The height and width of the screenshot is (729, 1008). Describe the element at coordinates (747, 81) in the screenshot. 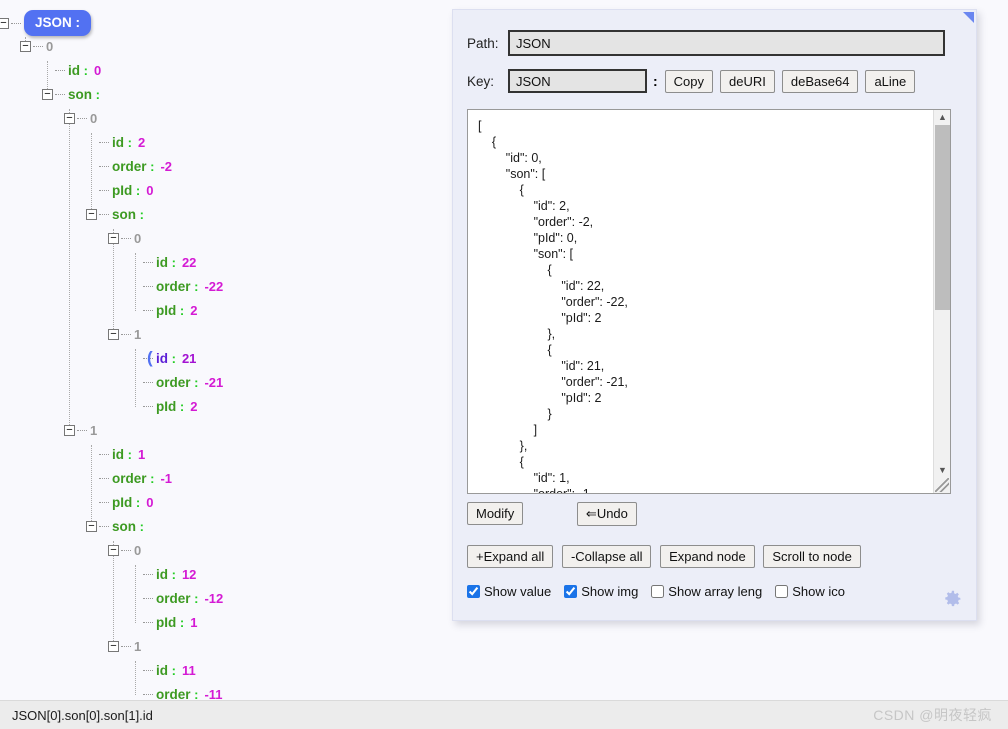

I see `deuri-button: deURI` at that location.